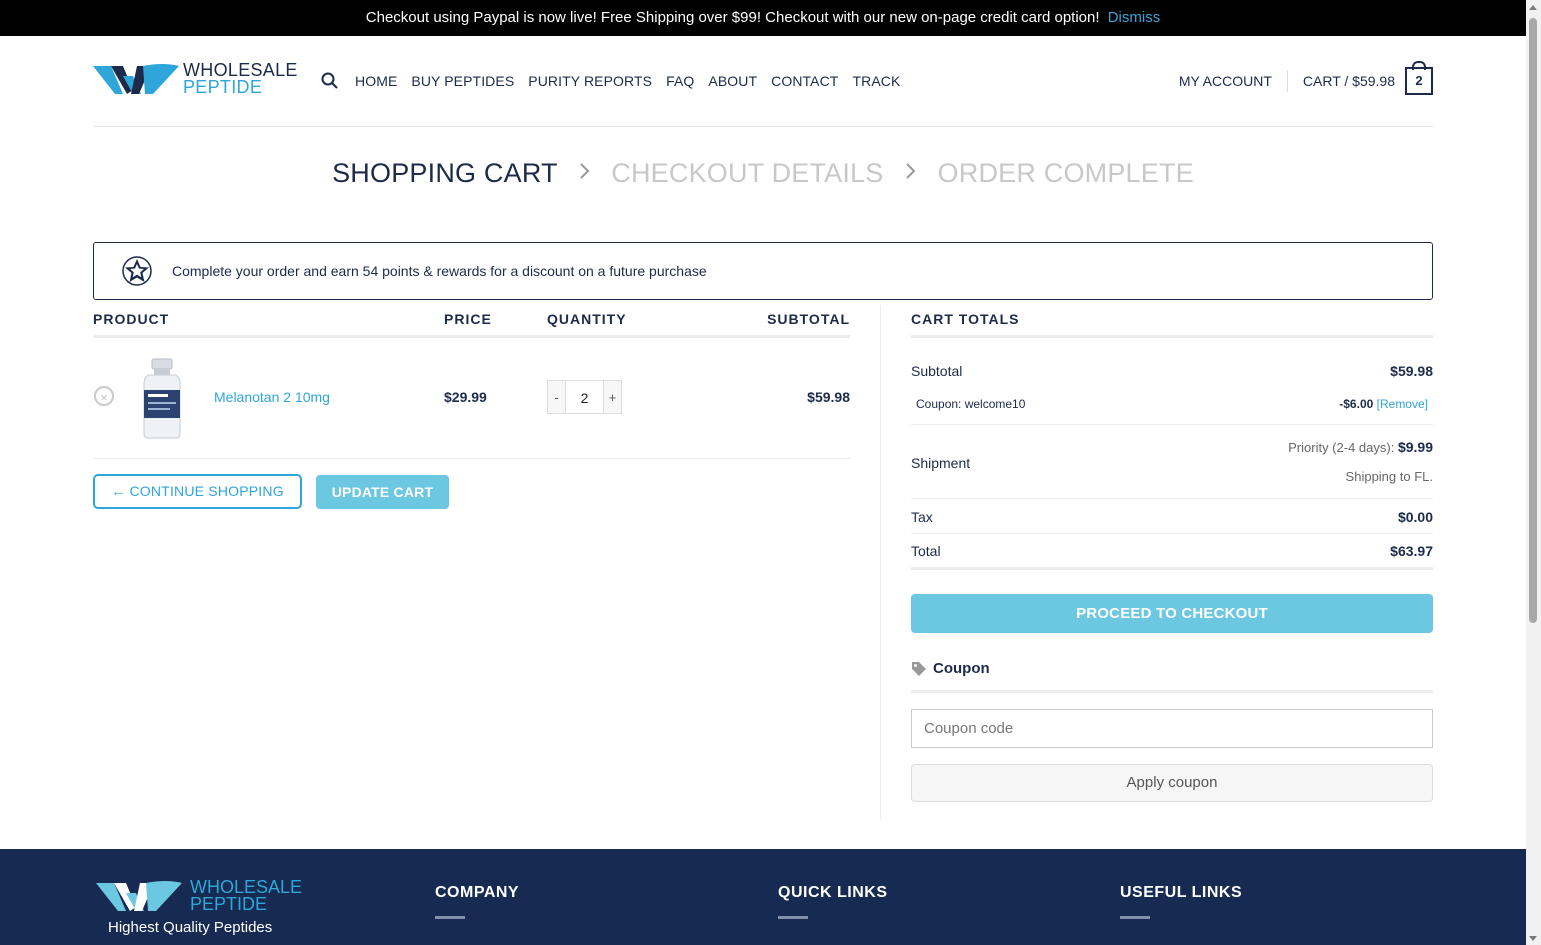 The image size is (1541, 945). I want to click on nav-item-purity-reports: PURITY REPORTS, so click(590, 81).